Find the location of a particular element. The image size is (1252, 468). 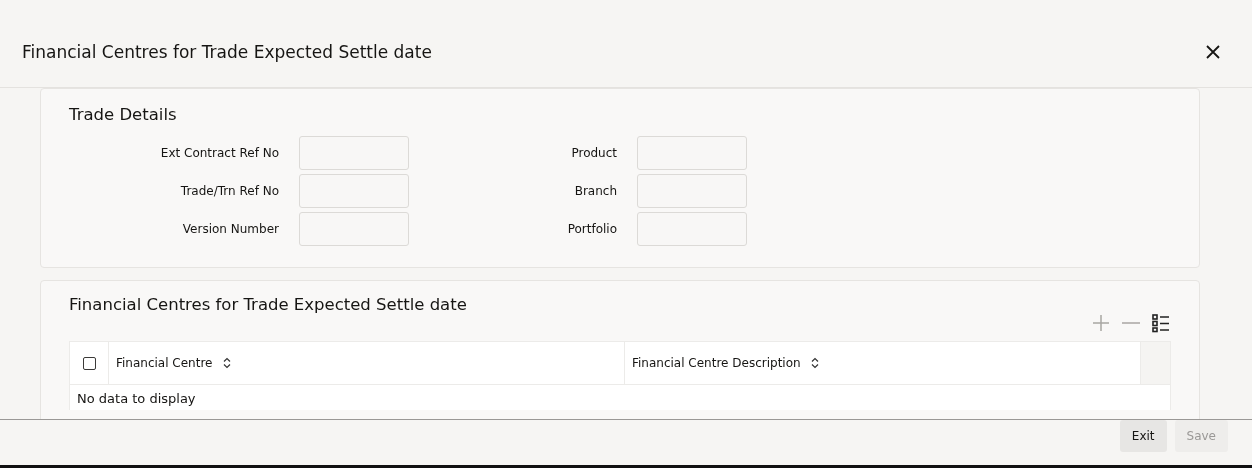

exit-button: Exit is located at coordinates (1143, 436).